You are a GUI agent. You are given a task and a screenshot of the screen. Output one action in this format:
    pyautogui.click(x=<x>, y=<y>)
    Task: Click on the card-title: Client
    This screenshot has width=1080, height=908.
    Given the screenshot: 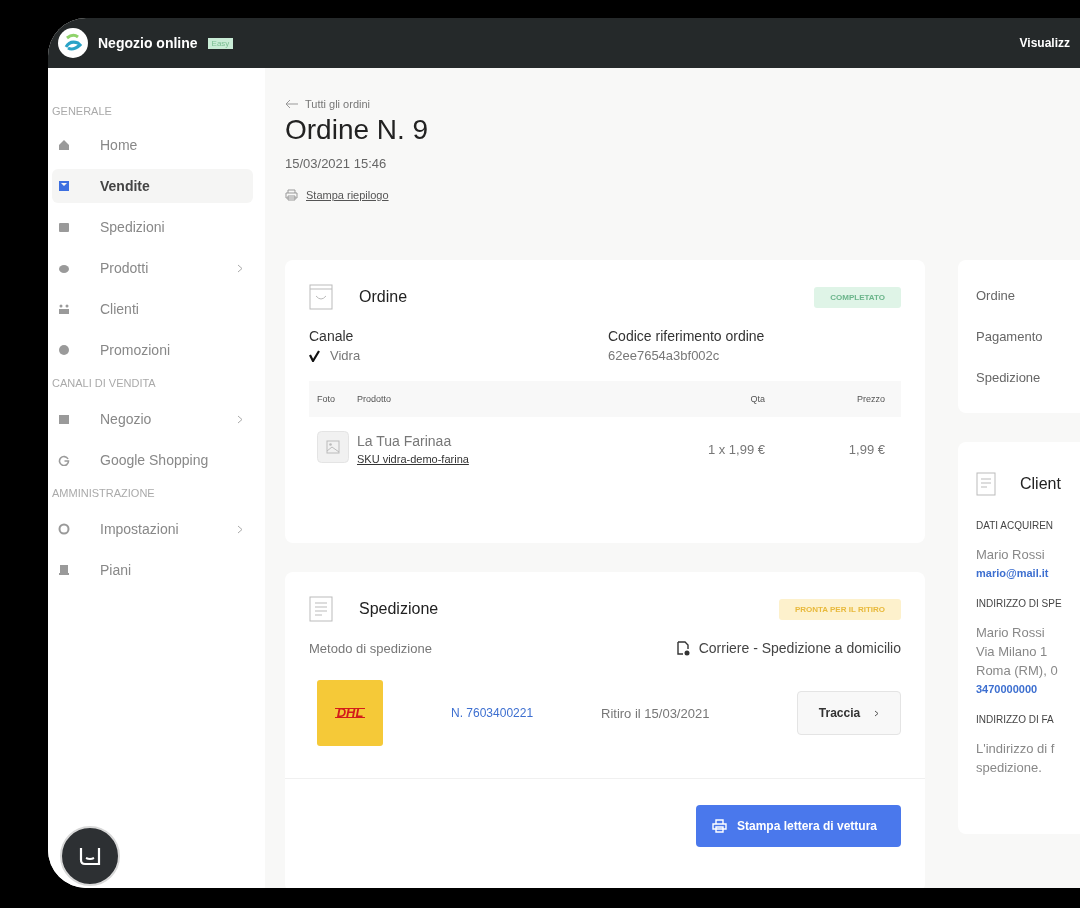 What is the action you would take?
    pyautogui.click(x=1040, y=484)
    